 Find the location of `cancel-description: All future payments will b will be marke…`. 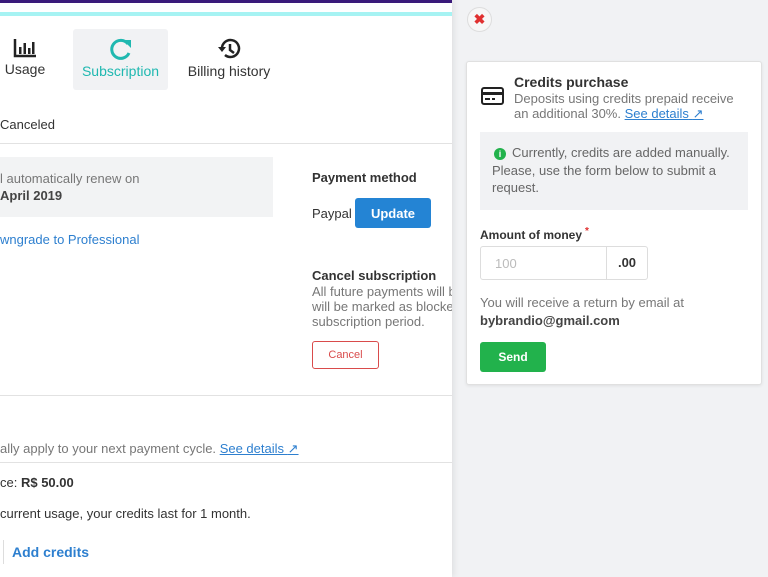

cancel-description: All future payments will b will be marke… is located at coordinates (382, 306).